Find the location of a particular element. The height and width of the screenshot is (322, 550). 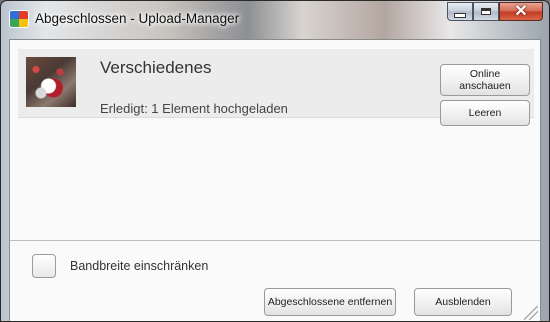

maximize-icon is located at coordinates (486, 11).